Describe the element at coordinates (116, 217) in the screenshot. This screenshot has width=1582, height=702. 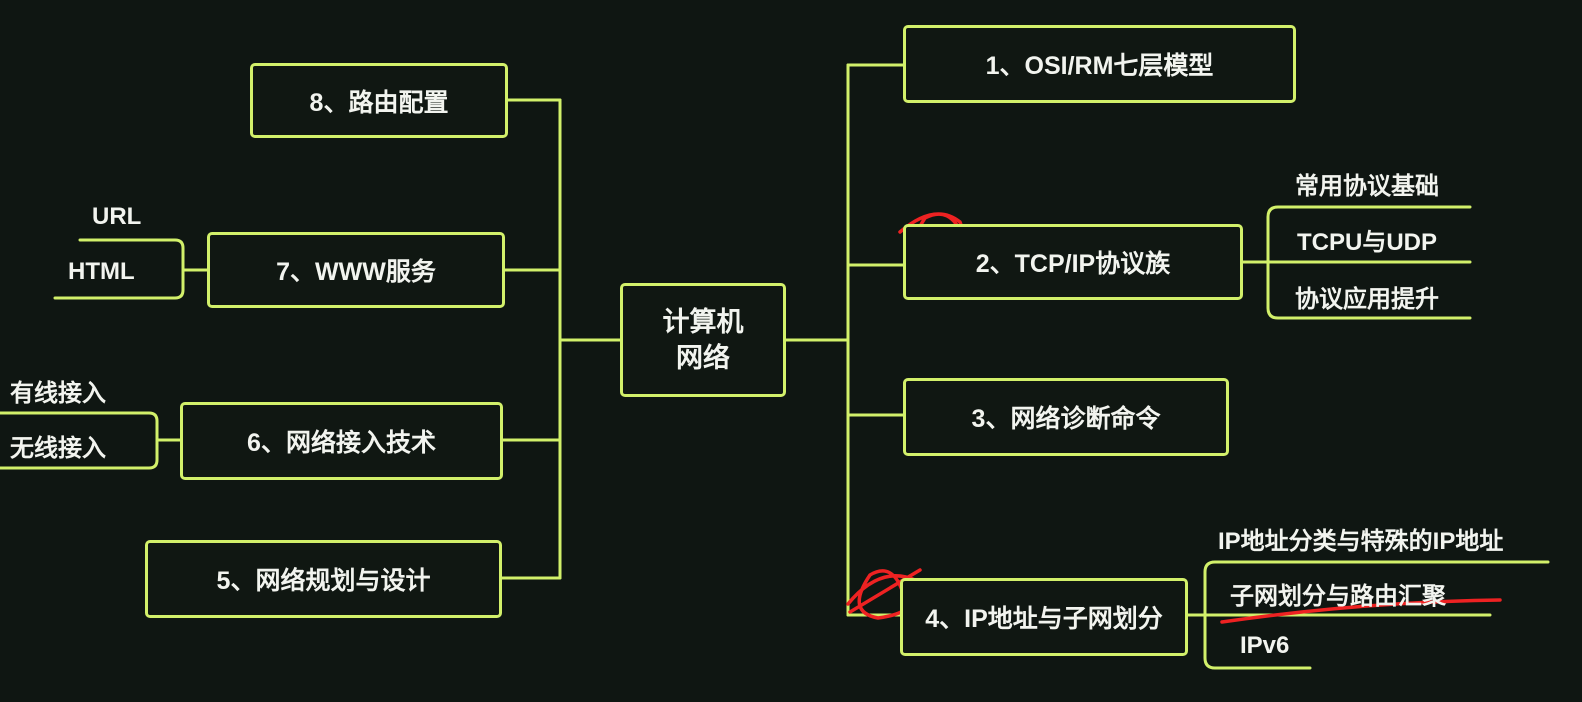
I see `subtopic-b7-1: URL` at that location.